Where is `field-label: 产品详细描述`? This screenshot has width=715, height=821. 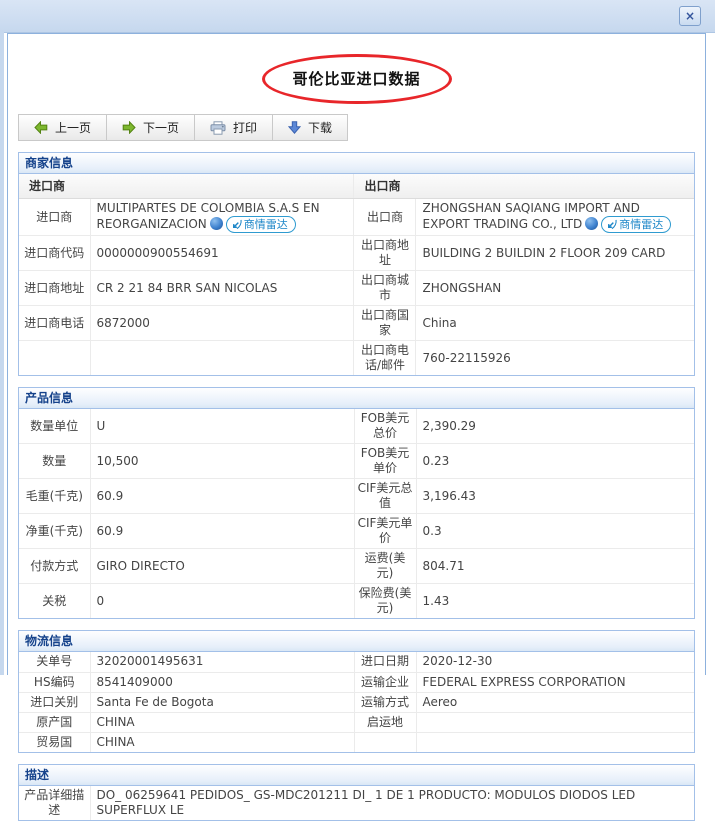
field-label: 产品详细描述 is located at coordinates (54, 803).